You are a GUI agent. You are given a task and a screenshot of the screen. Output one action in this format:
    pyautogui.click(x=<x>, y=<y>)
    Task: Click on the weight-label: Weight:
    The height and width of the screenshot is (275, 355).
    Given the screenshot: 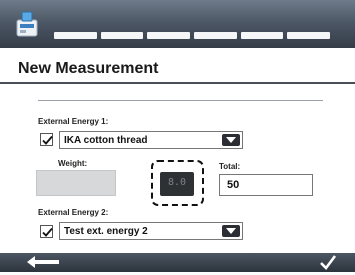 What is the action you would take?
    pyautogui.click(x=73, y=163)
    